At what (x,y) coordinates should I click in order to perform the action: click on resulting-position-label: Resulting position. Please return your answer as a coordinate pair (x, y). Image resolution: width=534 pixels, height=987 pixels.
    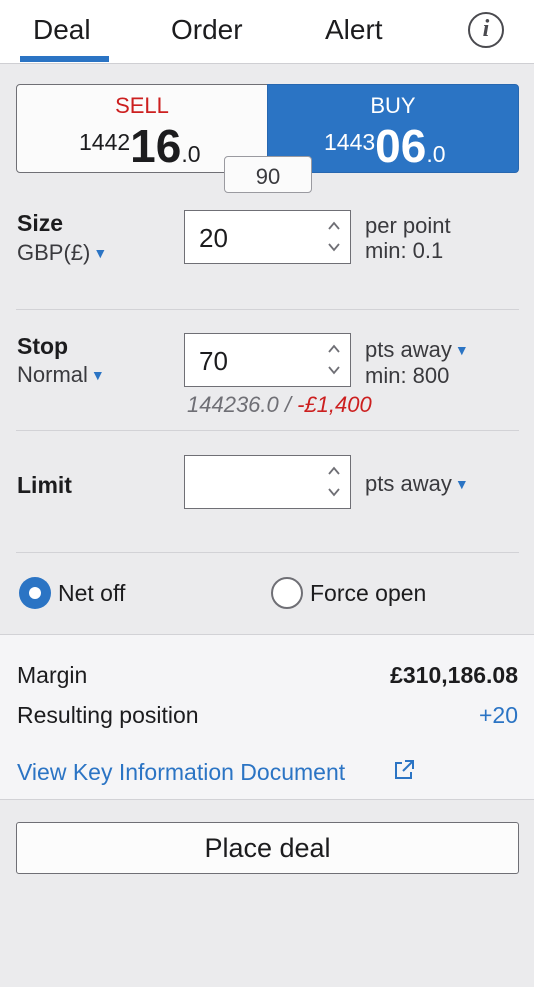
    Looking at the image, I should click on (108, 715).